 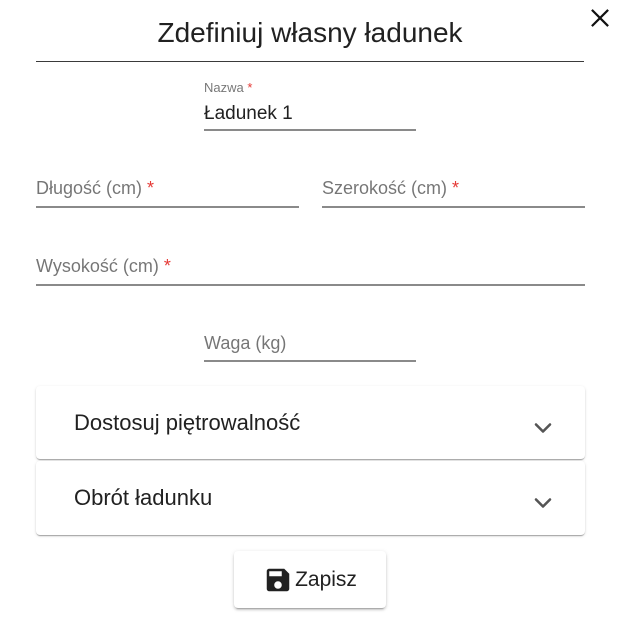 I want to click on weight-input, so click(x=310, y=343).